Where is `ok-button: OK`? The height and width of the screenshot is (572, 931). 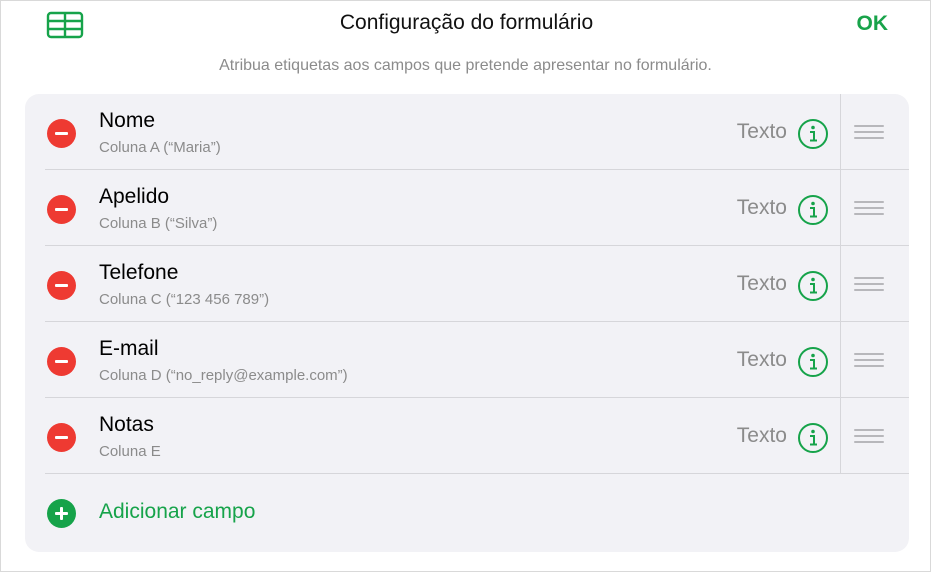
ok-button: OK is located at coordinates (873, 24).